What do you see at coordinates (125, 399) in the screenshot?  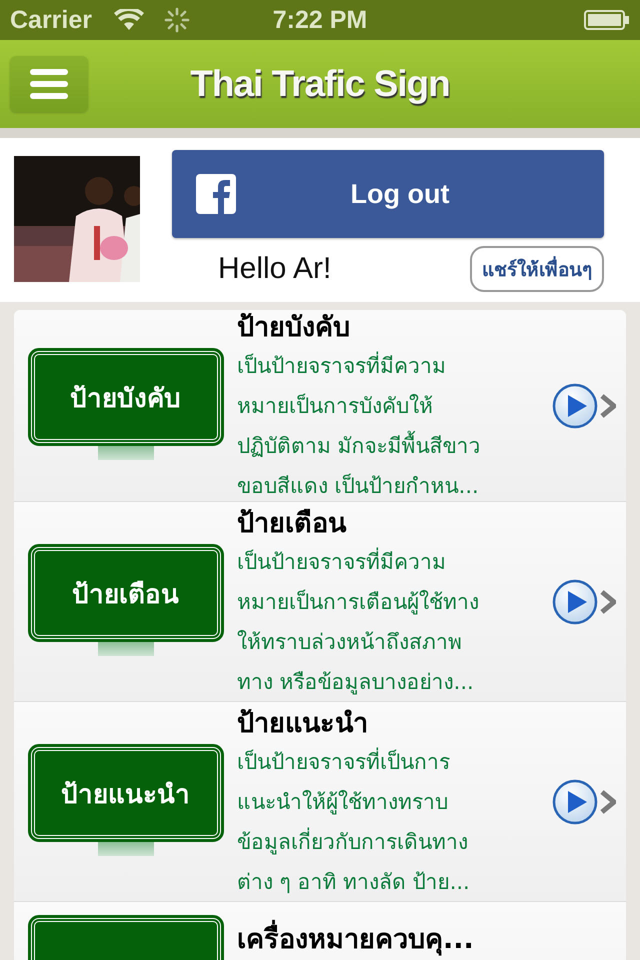 I see `sign-label: ป้ายบังคับ` at bounding box center [125, 399].